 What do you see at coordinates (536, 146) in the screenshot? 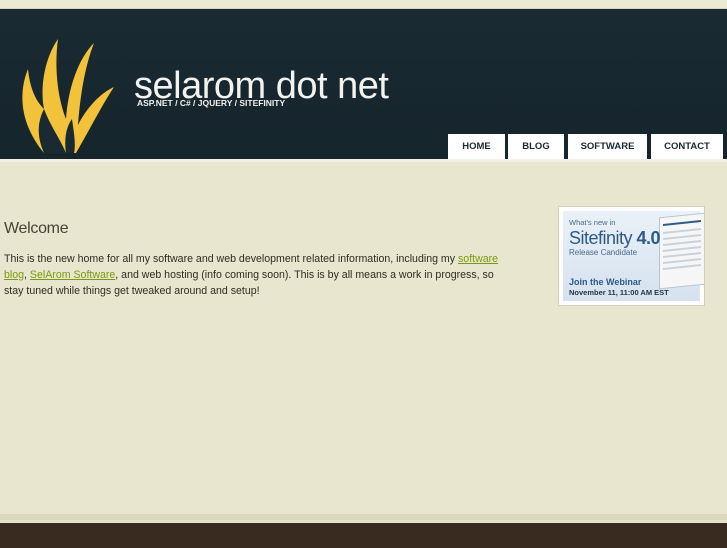
I see `nav-blog: BLOG` at bounding box center [536, 146].